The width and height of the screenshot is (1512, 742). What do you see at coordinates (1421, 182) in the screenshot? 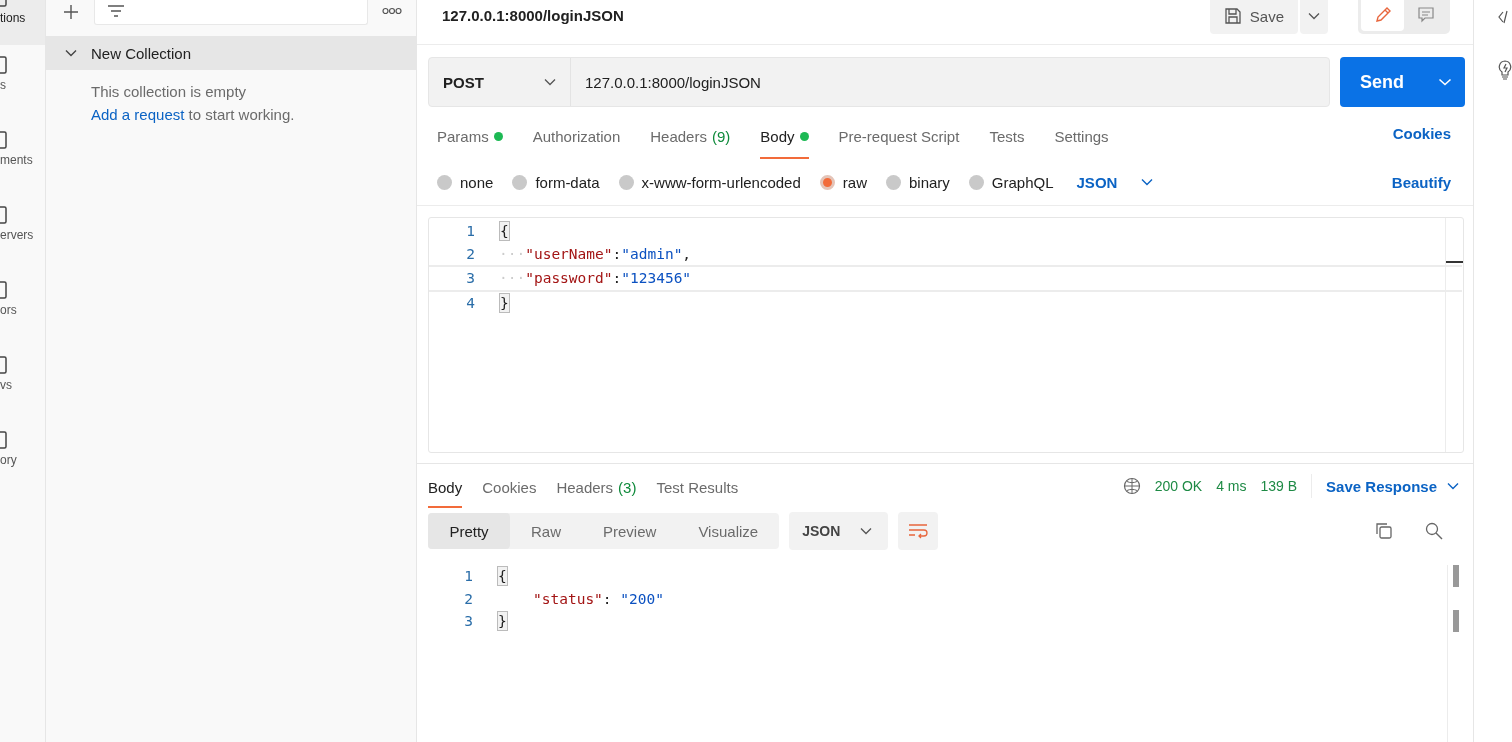
I see `beautify-link: Beautify` at bounding box center [1421, 182].